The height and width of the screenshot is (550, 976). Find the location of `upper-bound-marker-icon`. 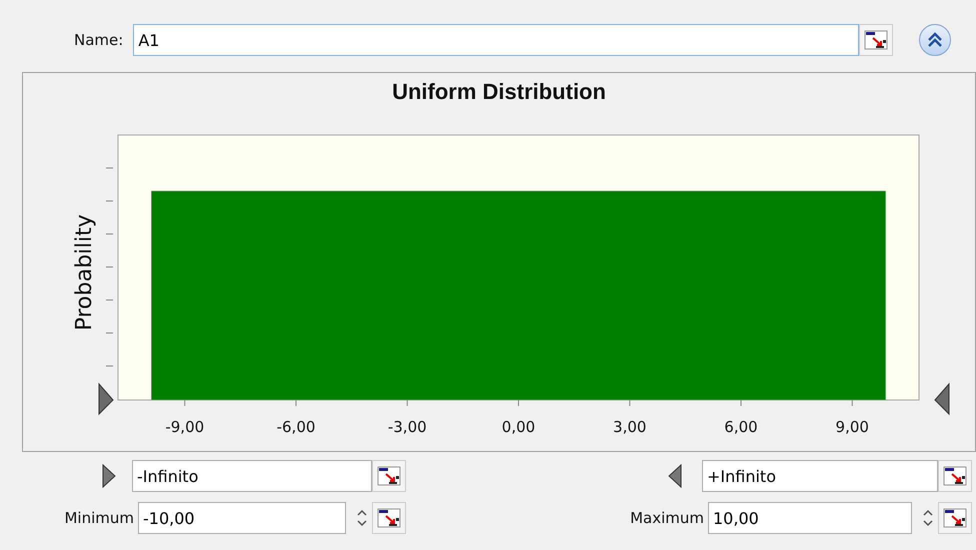

upper-bound-marker-icon is located at coordinates (675, 476).